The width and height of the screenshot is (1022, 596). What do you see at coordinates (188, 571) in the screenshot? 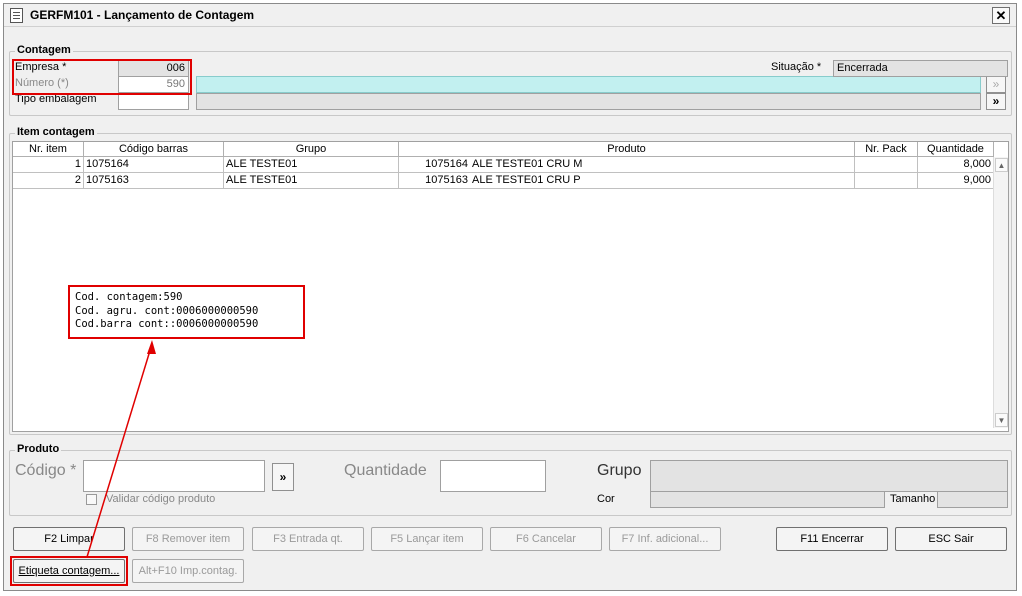
I see `imp-contag-button: Alt+F10 Imp.contag.` at bounding box center [188, 571].